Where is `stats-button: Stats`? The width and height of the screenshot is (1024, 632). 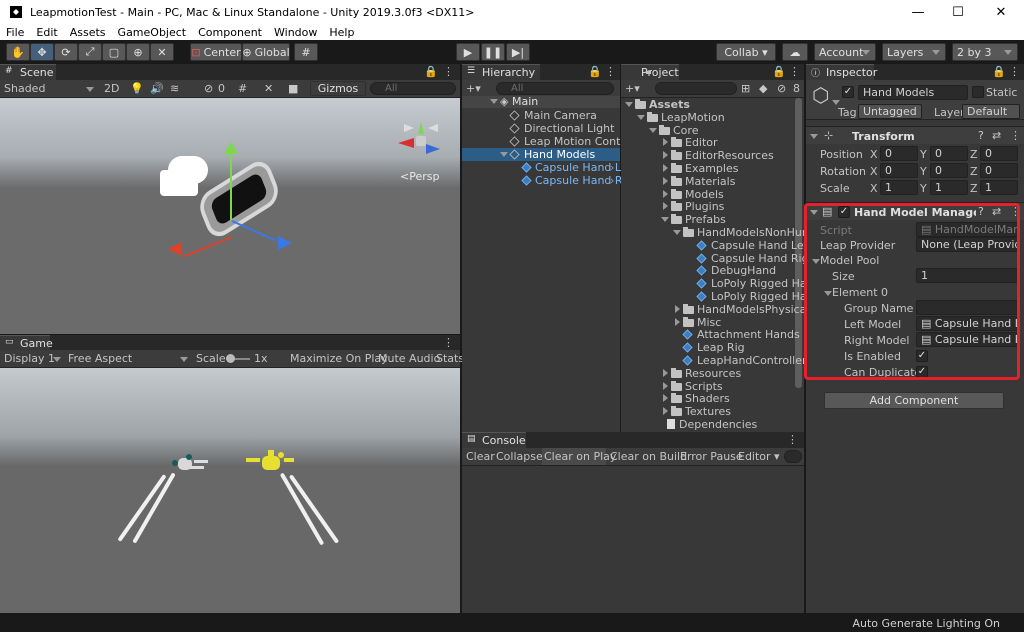 stats-button: Stats is located at coordinates (450, 358).